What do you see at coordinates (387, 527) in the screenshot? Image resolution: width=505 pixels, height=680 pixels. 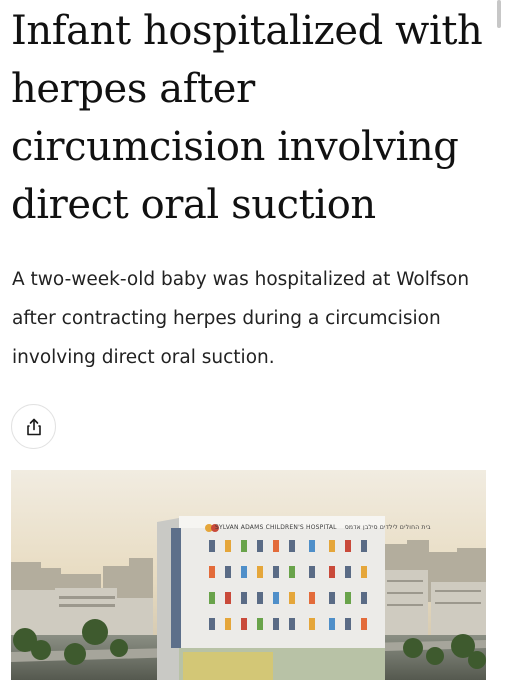 I see `building-sign-hebrew: בית החולים לילדים סילבן אדמס` at bounding box center [387, 527].